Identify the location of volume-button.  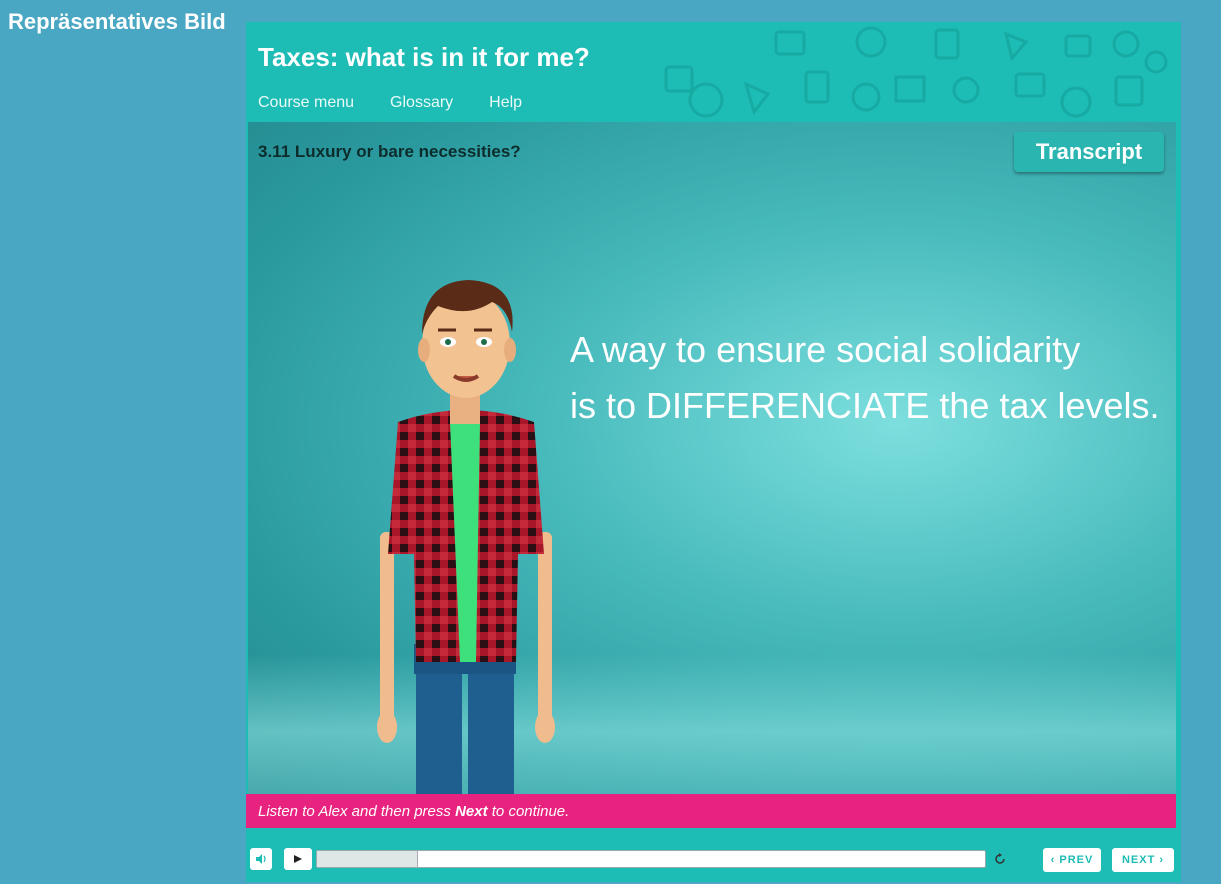
(261, 859).